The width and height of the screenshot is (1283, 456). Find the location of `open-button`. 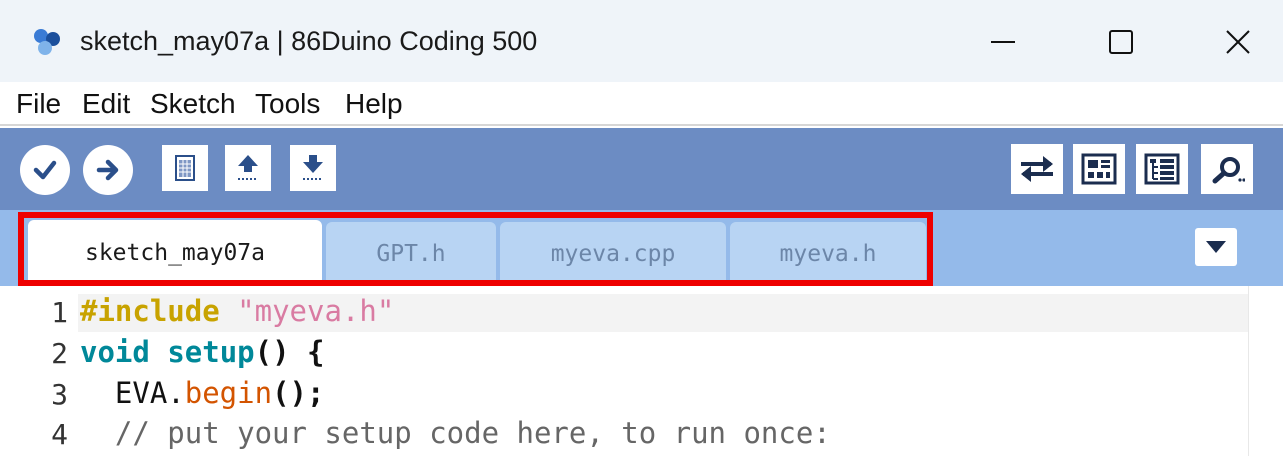

open-button is located at coordinates (248, 168).